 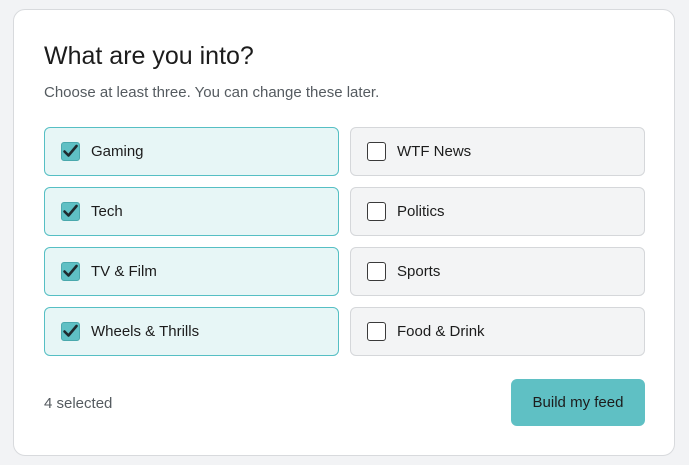 I want to click on interest-option-sports: Sports, so click(x=497, y=271).